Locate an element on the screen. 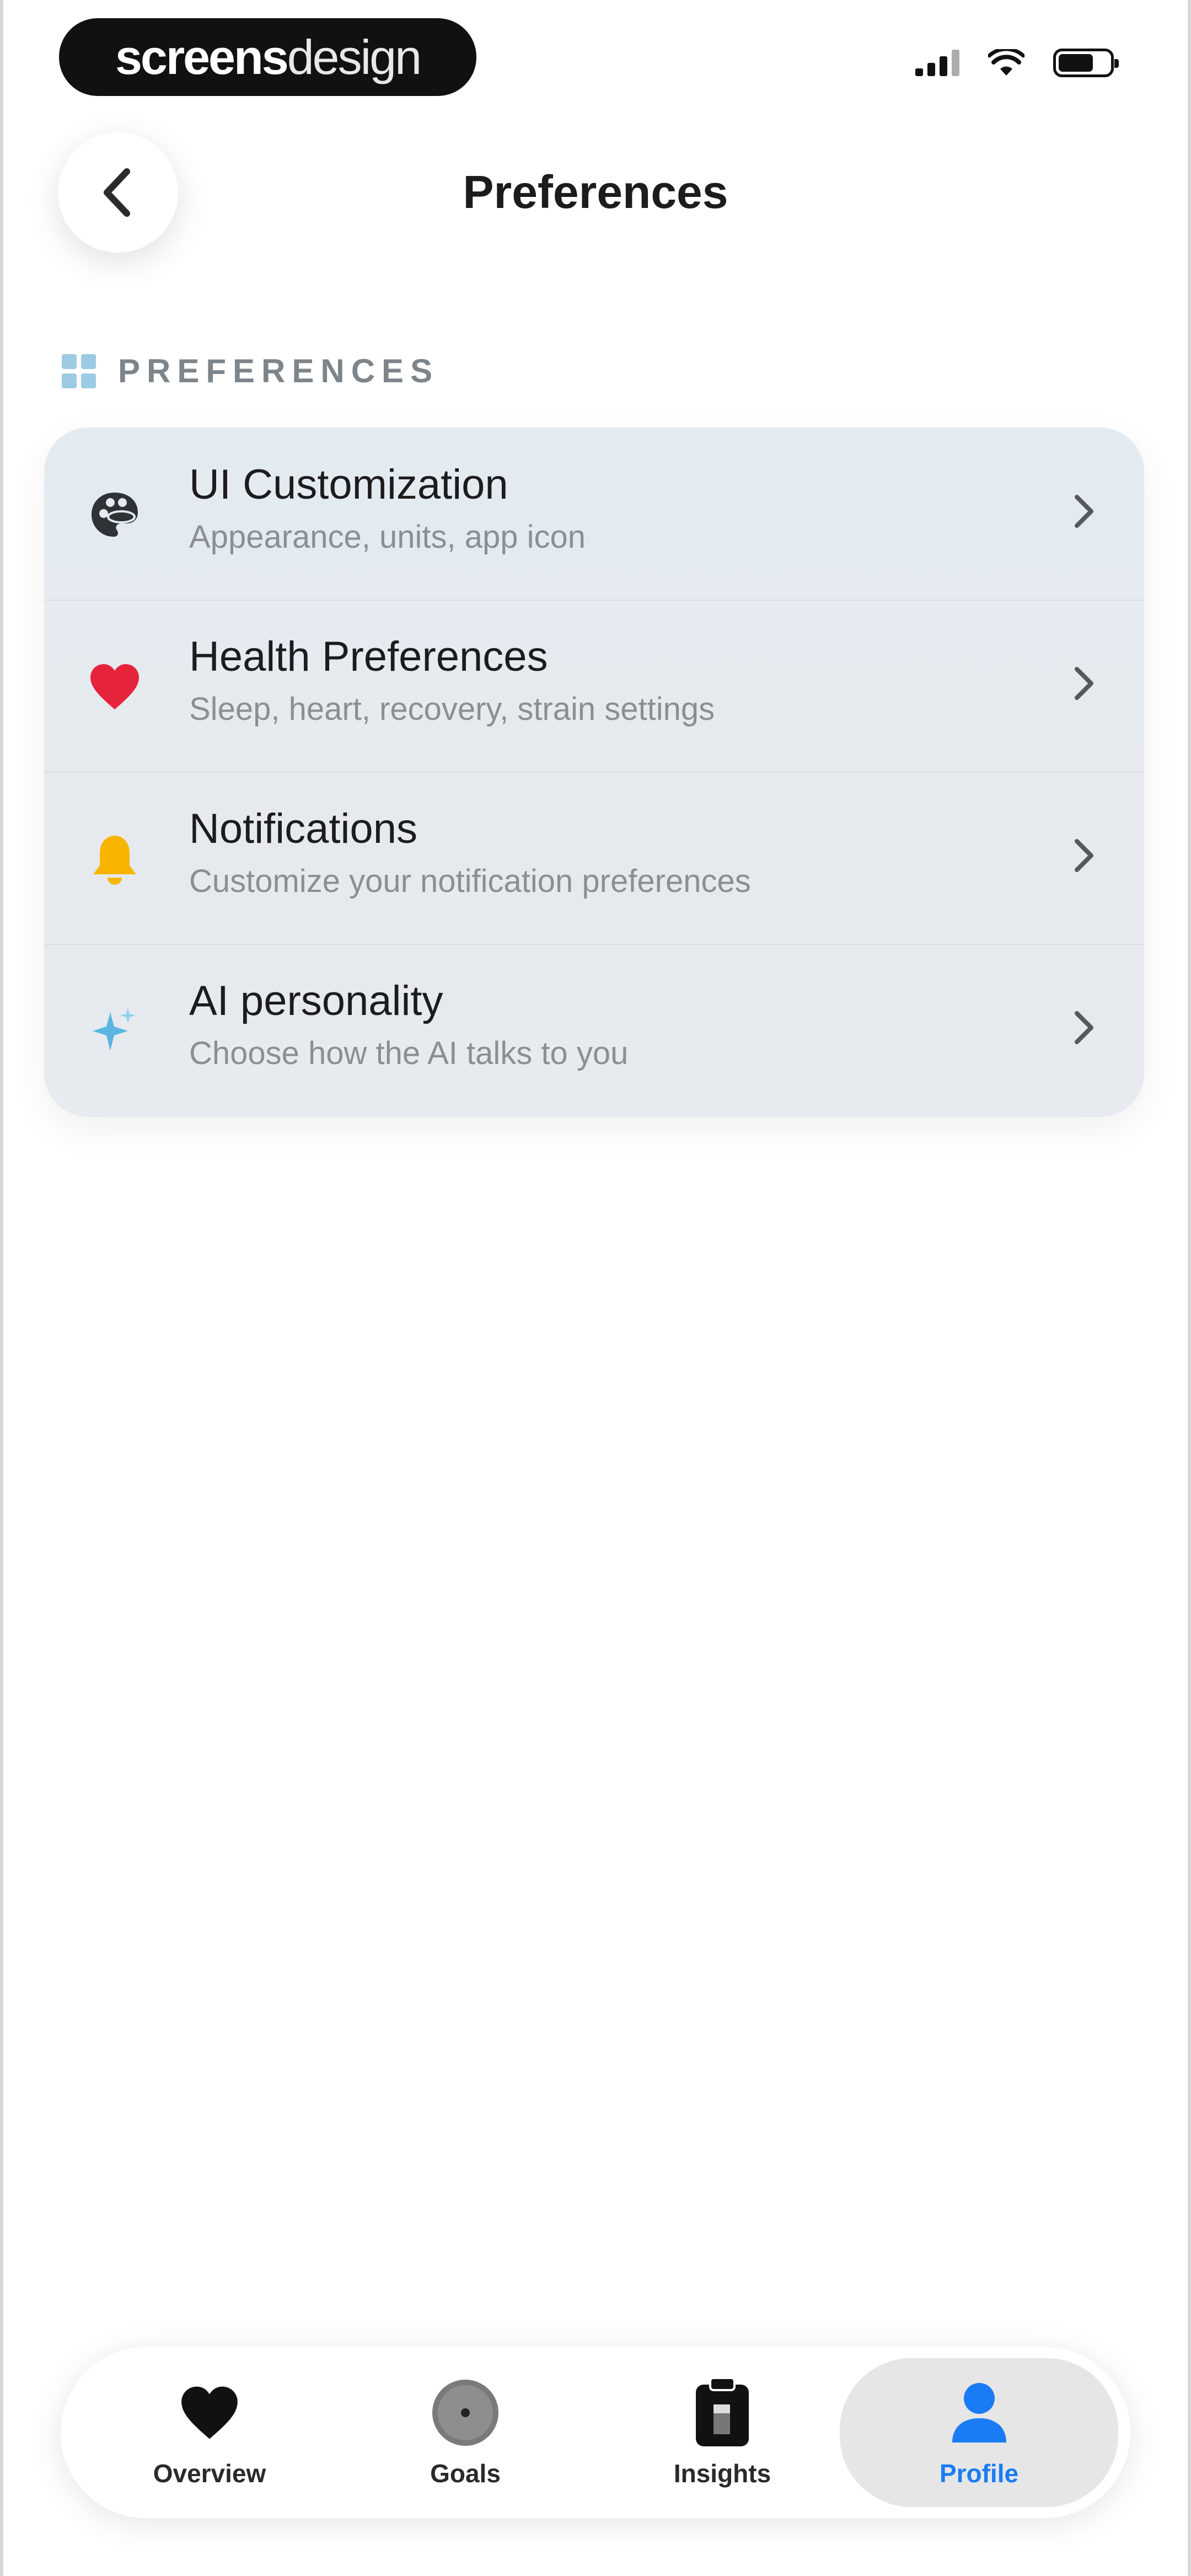 This screenshot has height=2576, width=1191. item-subtitle: Choose how the AI talks to you is located at coordinates (409, 1053).